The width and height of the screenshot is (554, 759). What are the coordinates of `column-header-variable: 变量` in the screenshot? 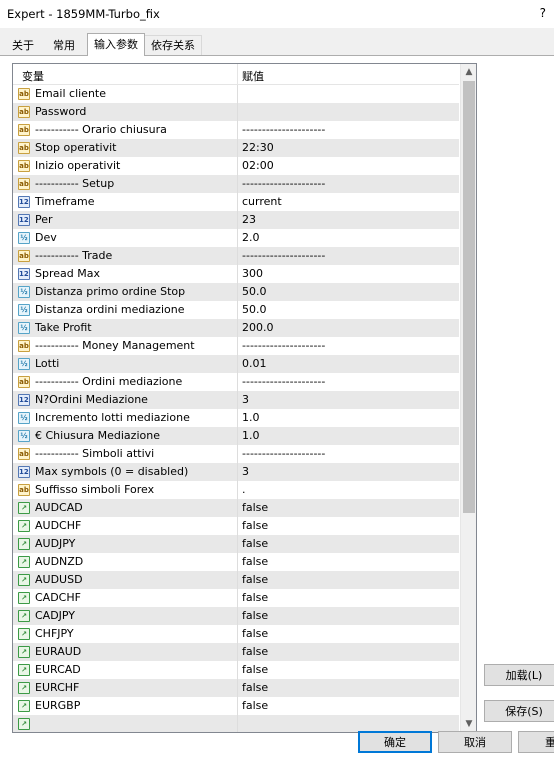 It's located at (33, 76).